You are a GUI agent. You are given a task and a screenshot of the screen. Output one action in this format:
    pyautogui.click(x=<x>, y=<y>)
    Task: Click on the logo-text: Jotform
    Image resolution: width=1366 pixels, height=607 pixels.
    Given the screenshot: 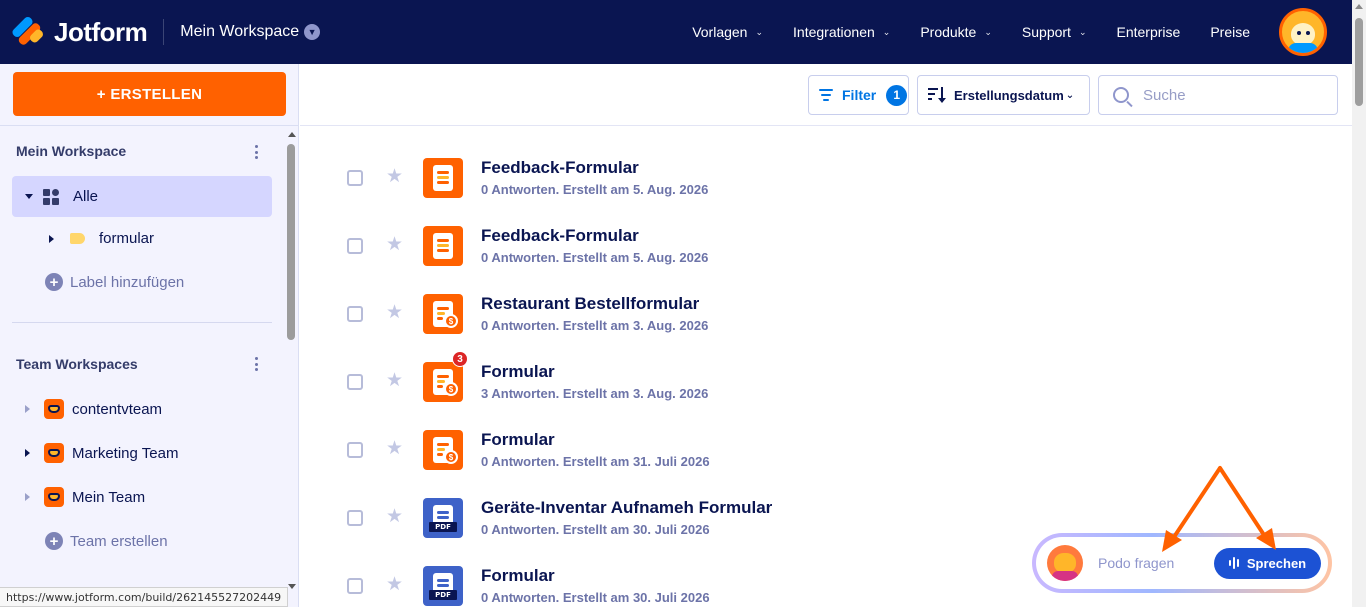 What is the action you would take?
    pyautogui.click(x=101, y=31)
    